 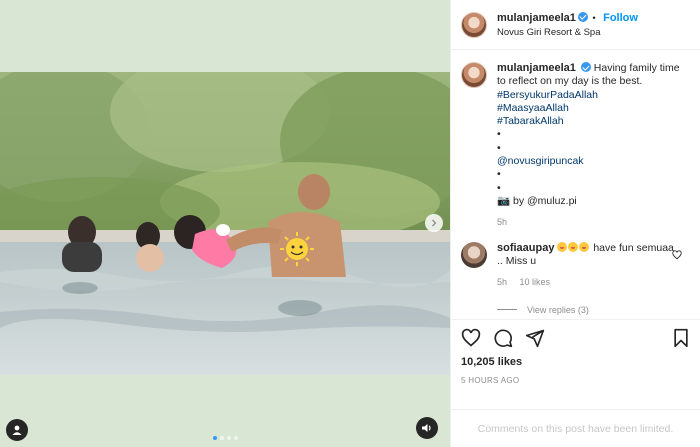 I want to click on chevron-right-icon, so click(x=434, y=223).